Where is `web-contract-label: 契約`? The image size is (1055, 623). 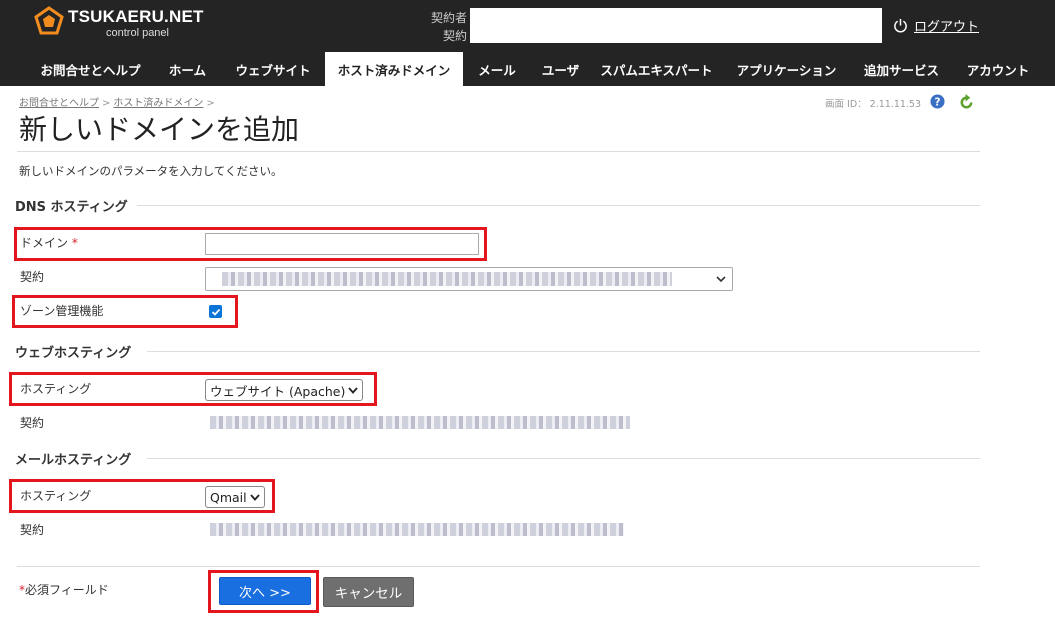 web-contract-label: 契約 is located at coordinates (32, 423).